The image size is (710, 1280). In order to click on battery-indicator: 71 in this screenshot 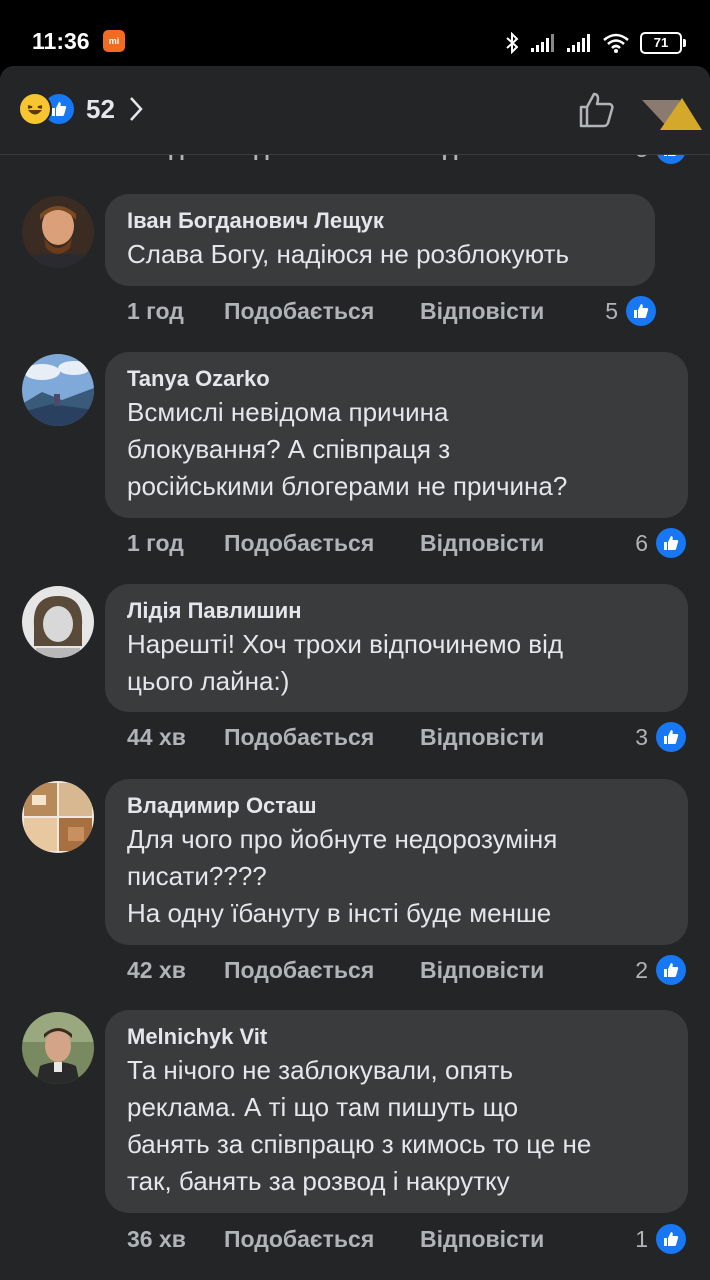, I will do `click(663, 43)`.